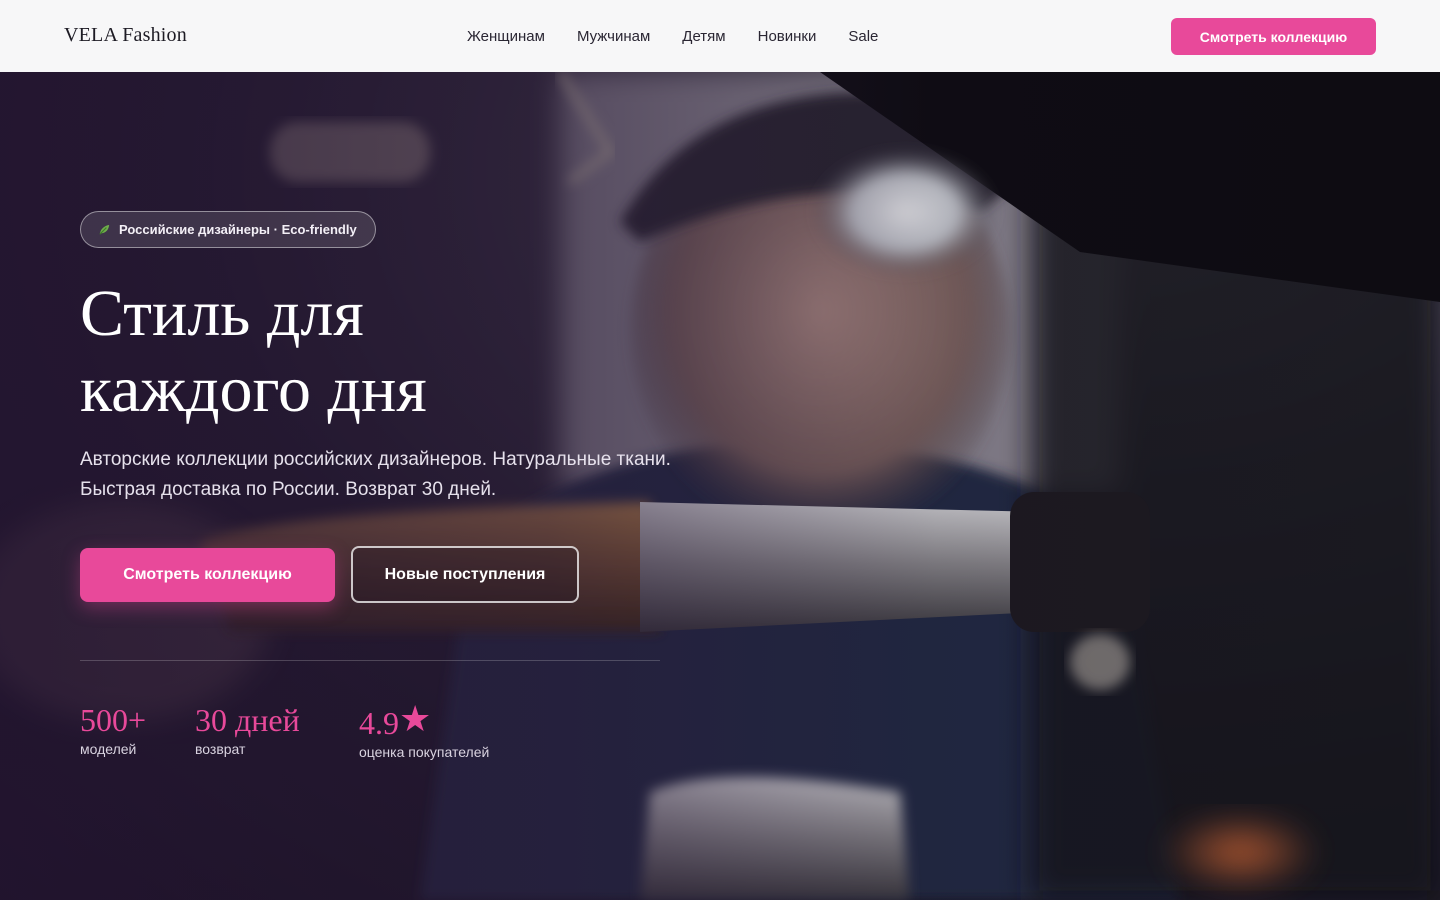 Image resolution: width=1440 pixels, height=900 pixels. What do you see at coordinates (104, 229) in the screenshot?
I see `leaf-icon` at bounding box center [104, 229].